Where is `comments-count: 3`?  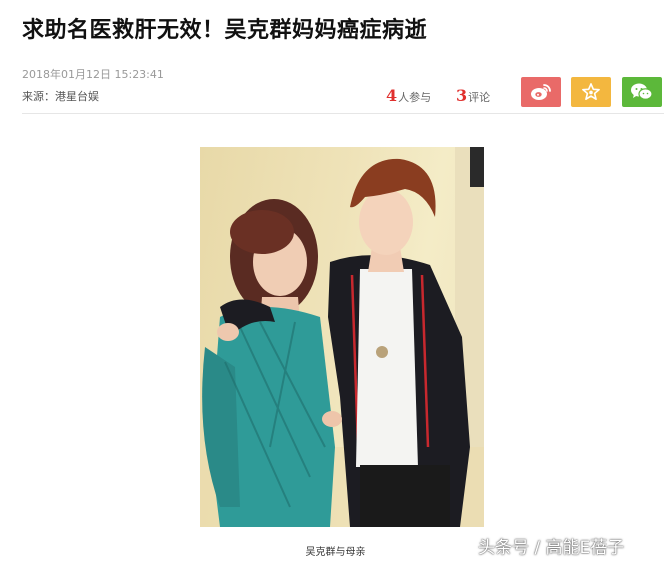
comments-count: 3 is located at coordinates (462, 95).